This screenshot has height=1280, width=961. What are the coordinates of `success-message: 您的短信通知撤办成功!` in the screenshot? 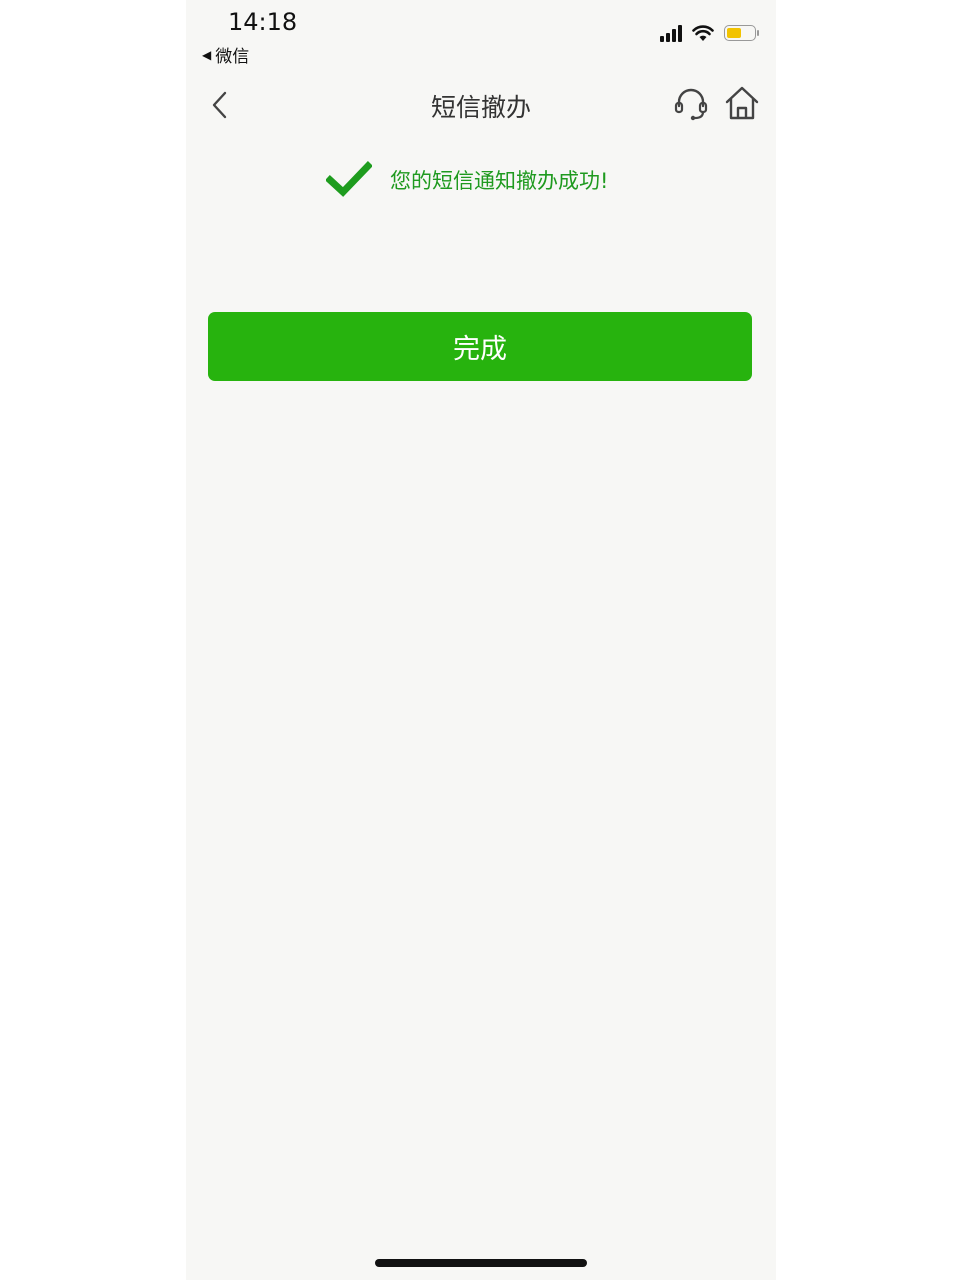 It's located at (467, 180).